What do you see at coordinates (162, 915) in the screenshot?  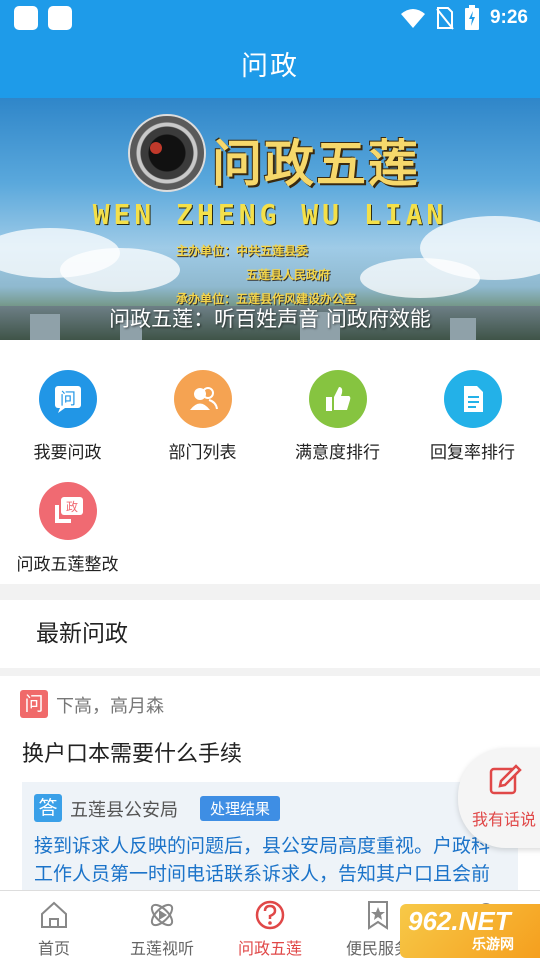 I see `media-icon` at bounding box center [162, 915].